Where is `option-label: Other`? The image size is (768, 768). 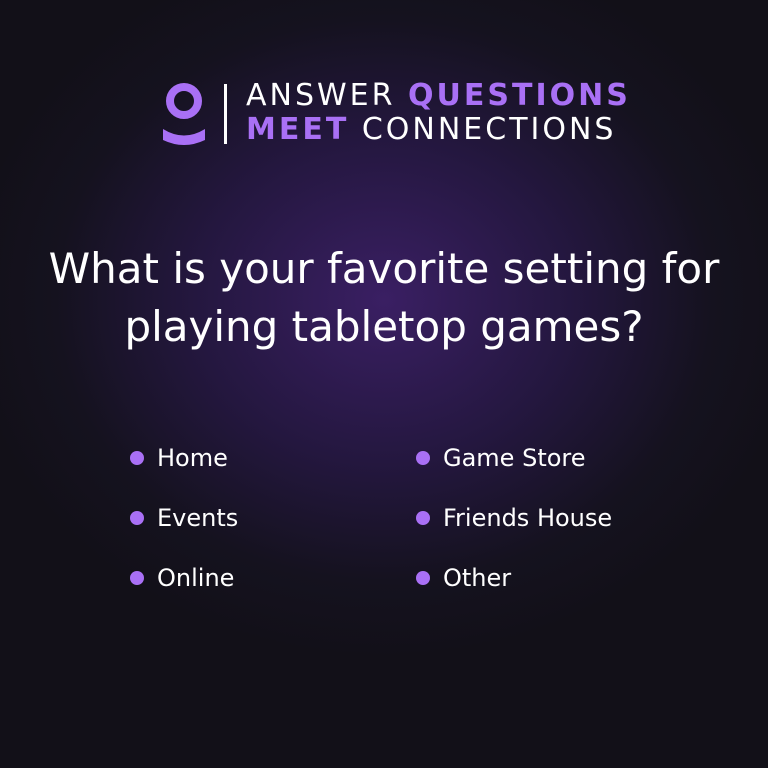 option-label: Other is located at coordinates (477, 578).